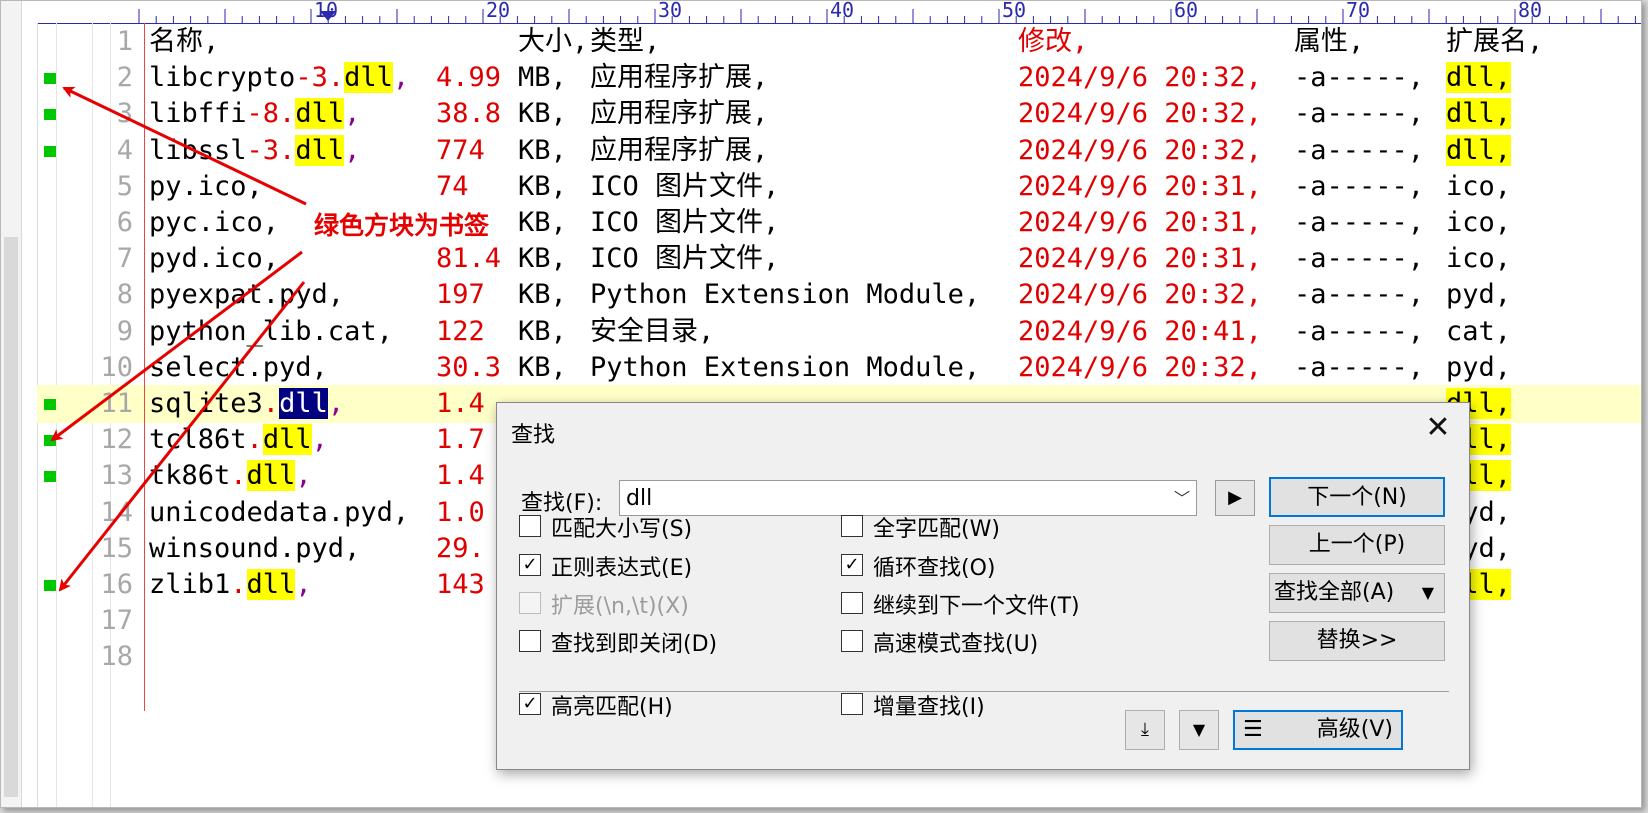  I want to click on find-all-label: 查找全部(A), so click(1334, 592).